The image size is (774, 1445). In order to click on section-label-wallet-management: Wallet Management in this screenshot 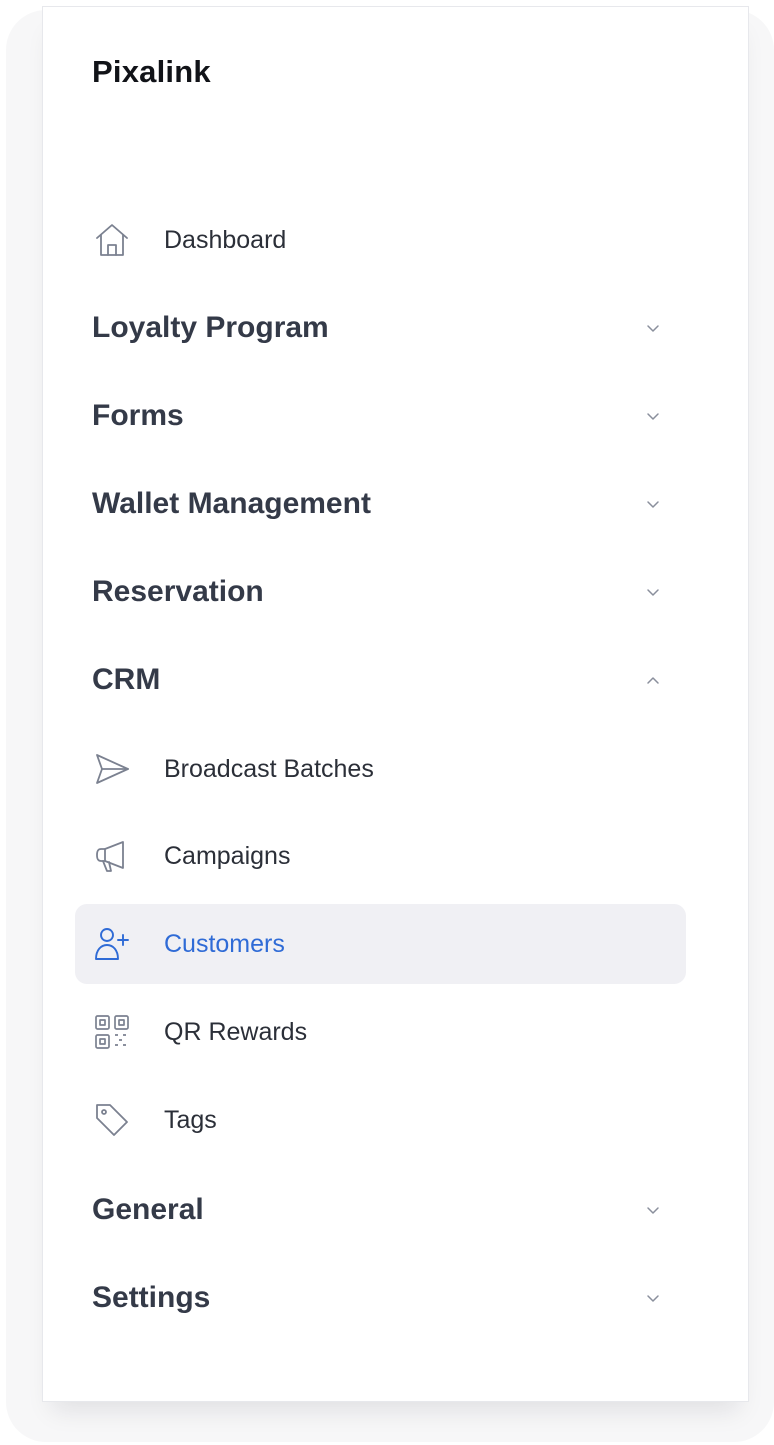, I will do `click(231, 503)`.